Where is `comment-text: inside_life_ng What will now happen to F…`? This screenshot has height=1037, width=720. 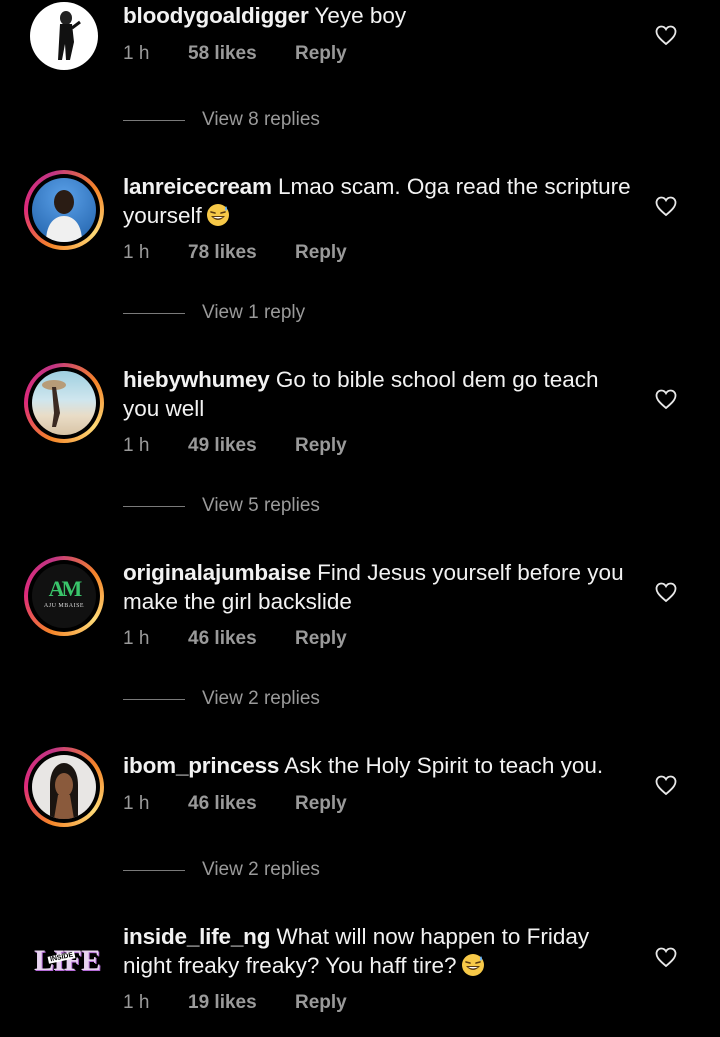 comment-text: inside_life_ng What will now happen to F… is located at coordinates (378, 951).